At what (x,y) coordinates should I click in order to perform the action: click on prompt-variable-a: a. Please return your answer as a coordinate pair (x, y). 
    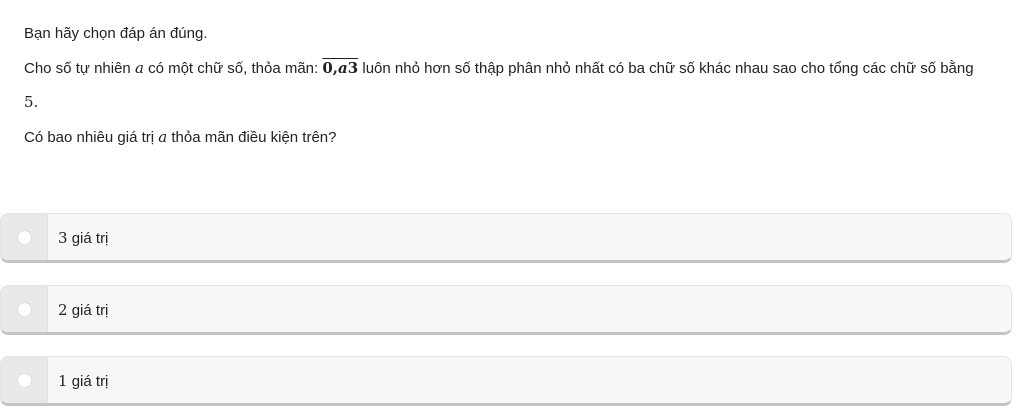
    Looking at the image, I should click on (163, 137).